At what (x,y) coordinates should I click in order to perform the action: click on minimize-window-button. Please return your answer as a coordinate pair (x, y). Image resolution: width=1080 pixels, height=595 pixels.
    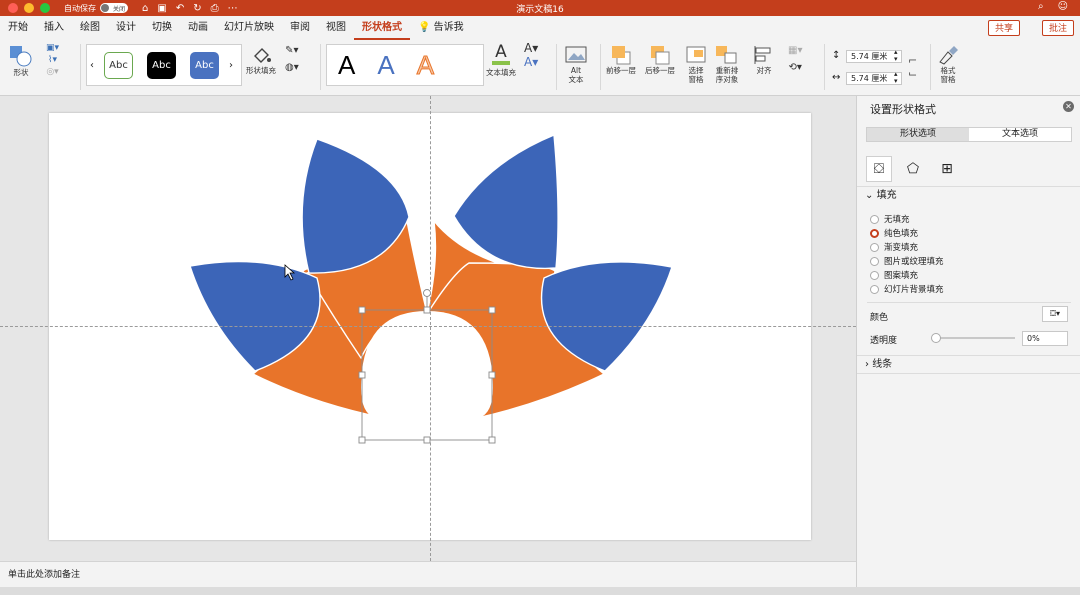
    Looking at the image, I should click on (29, 8).